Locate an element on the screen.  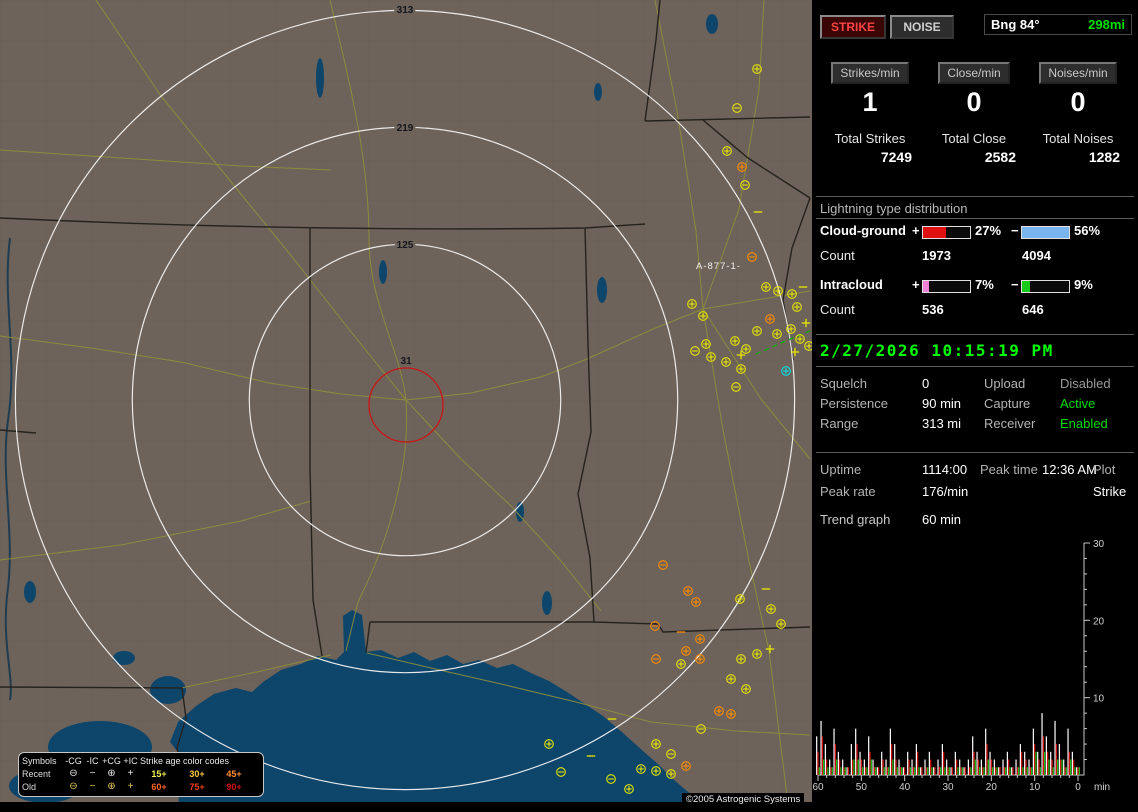
cloud-ground-row: Cloud-ground + 27% − 56% is located at coordinates (975, 233).